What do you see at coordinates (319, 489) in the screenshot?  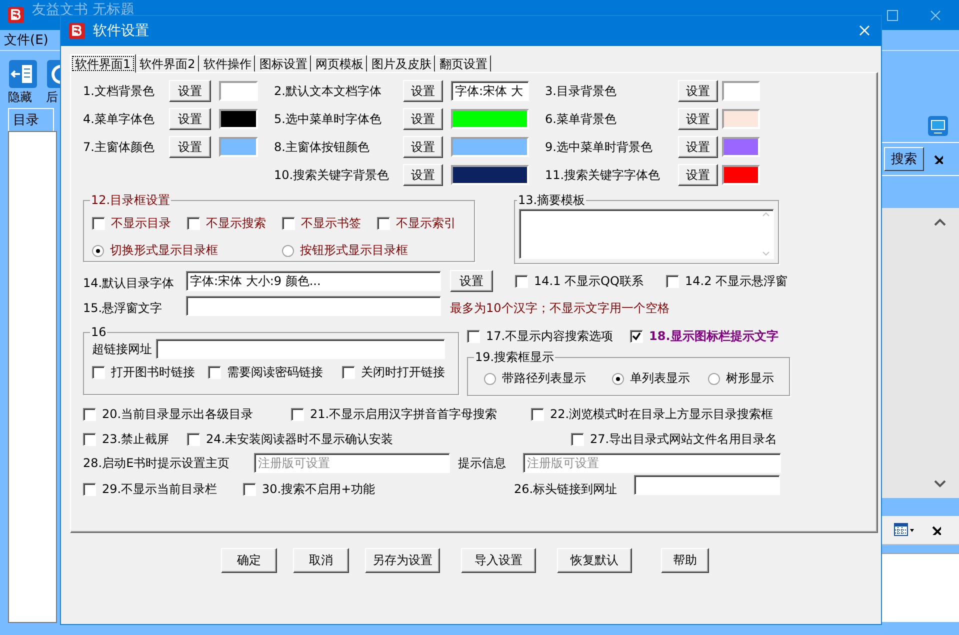 I see `checkbox-label: 30.搜索不启用+功能` at bounding box center [319, 489].